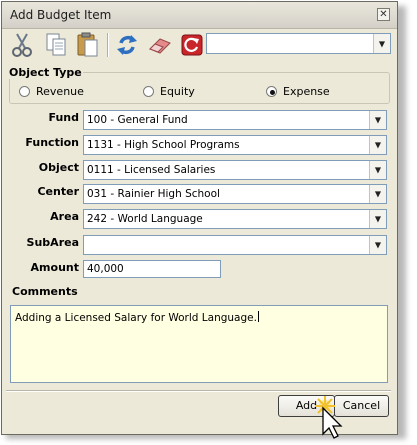 Image resolution: width=417 pixels, height=445 pixels. What do you see at coordinates (60, 91) in the screenshot?
I see `radio-revenue-label: Revenue` at bounding box center [60, 91].